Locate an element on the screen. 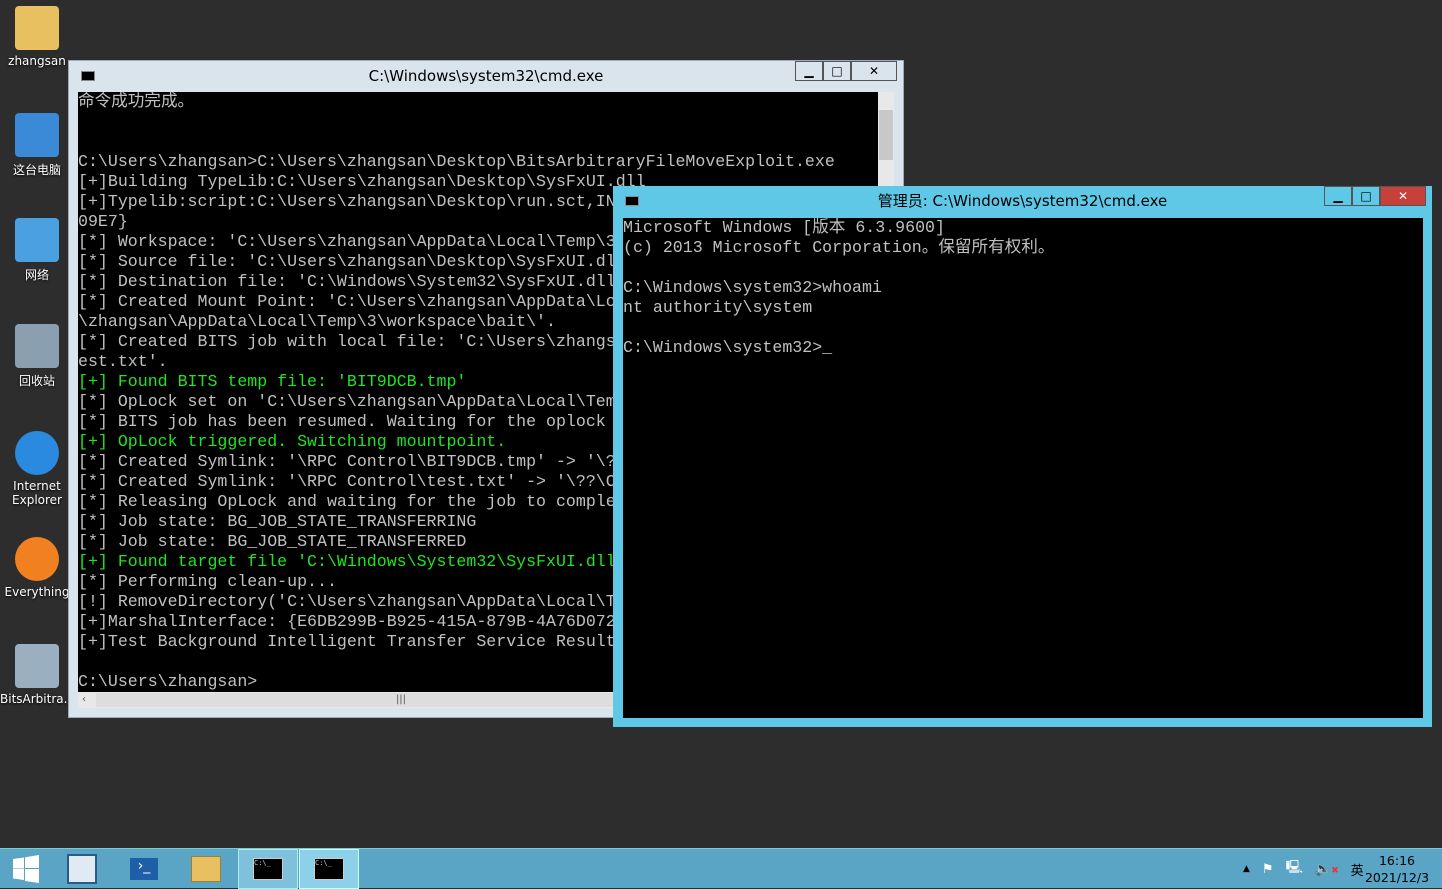 The width and height of the screenshot is (1442, 889). title-bar: 管理员: C:\Windows\system32\cmd.exe ▁ □ ✕ is located at coordinates (1022, 201).